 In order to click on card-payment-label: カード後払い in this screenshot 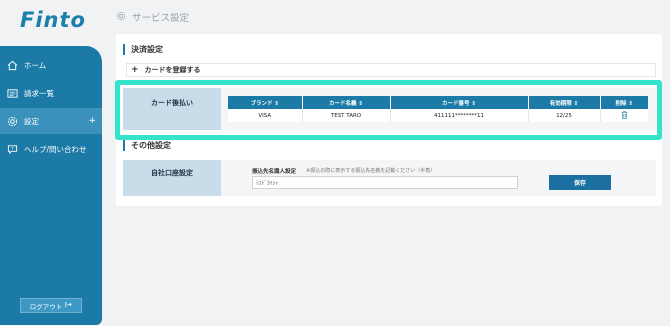, I will do `click(172, 109)`.